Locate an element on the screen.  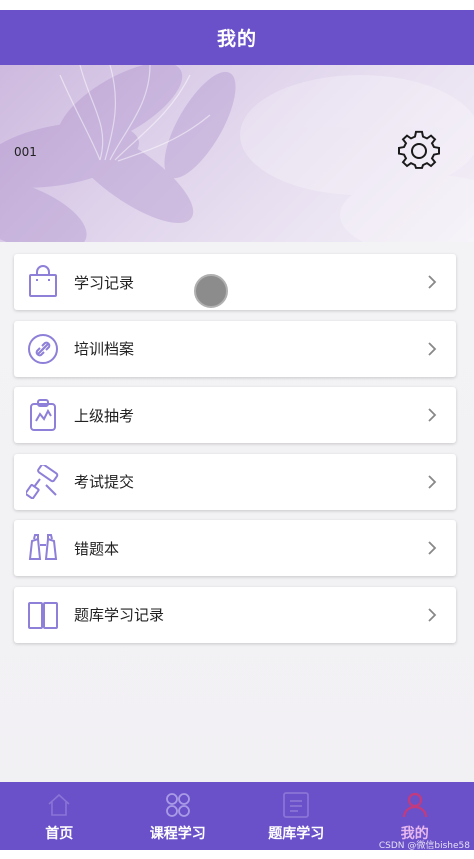
gear-icon is located at coordinates (419, 151).